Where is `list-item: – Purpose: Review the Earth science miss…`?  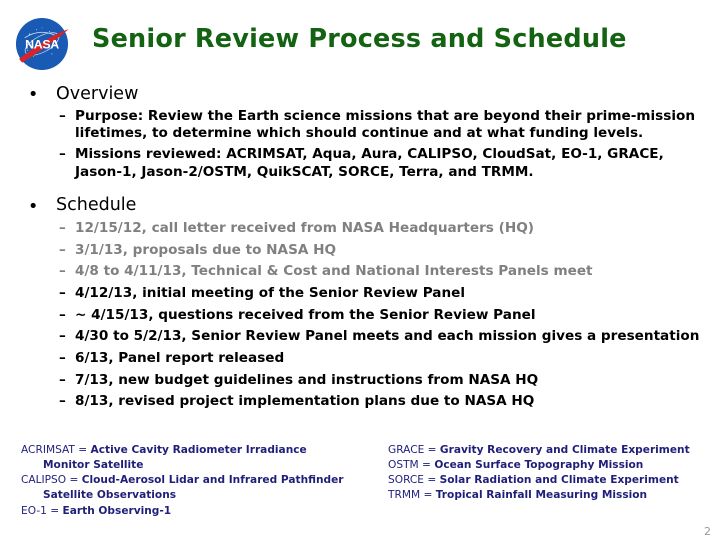 list-item: – Purpose: Review the Earth science miss… is located at coordinates (360, 125).